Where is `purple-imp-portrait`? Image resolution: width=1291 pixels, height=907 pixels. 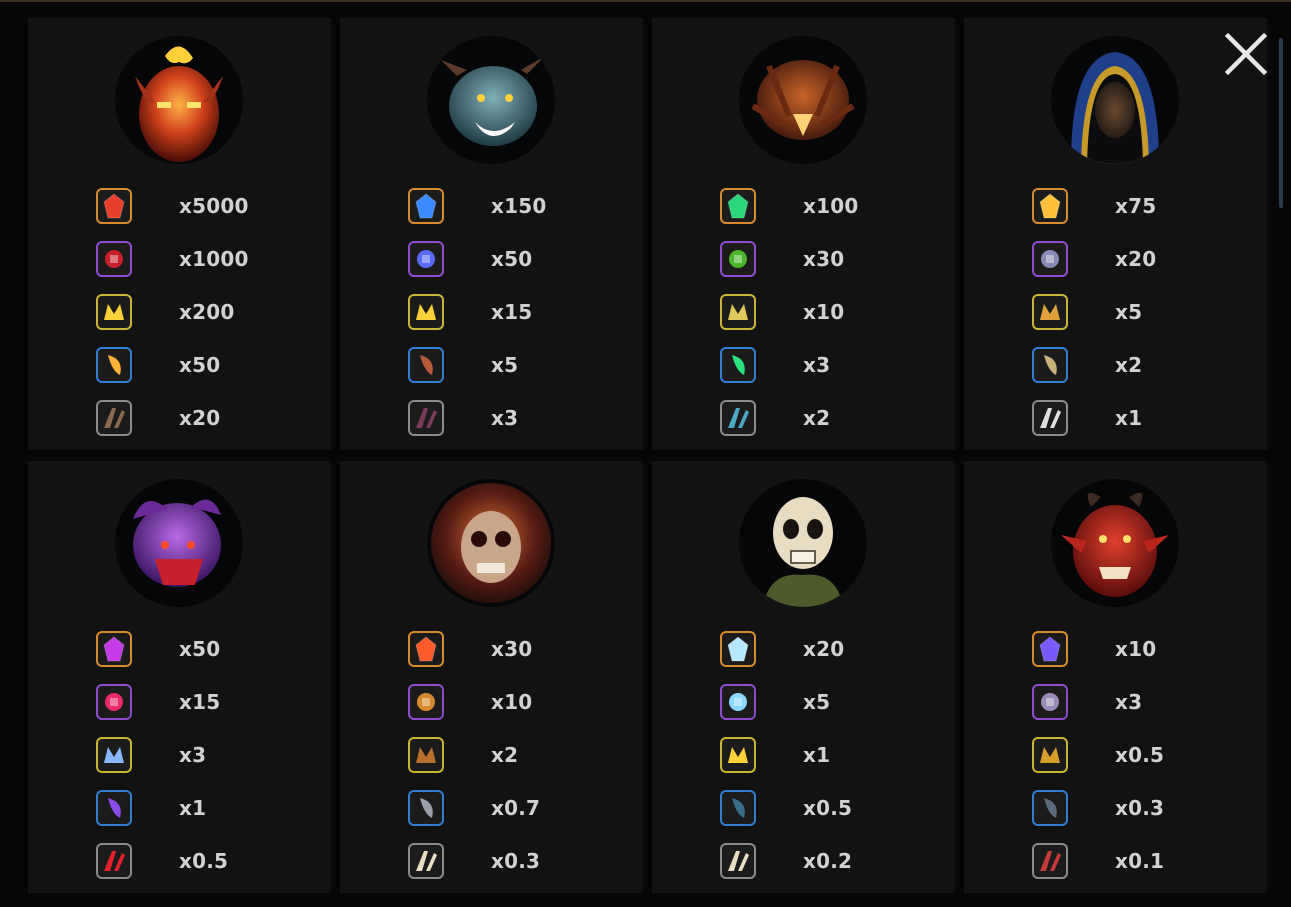 purple-imp-portrait is located at coordinates (179, 543).